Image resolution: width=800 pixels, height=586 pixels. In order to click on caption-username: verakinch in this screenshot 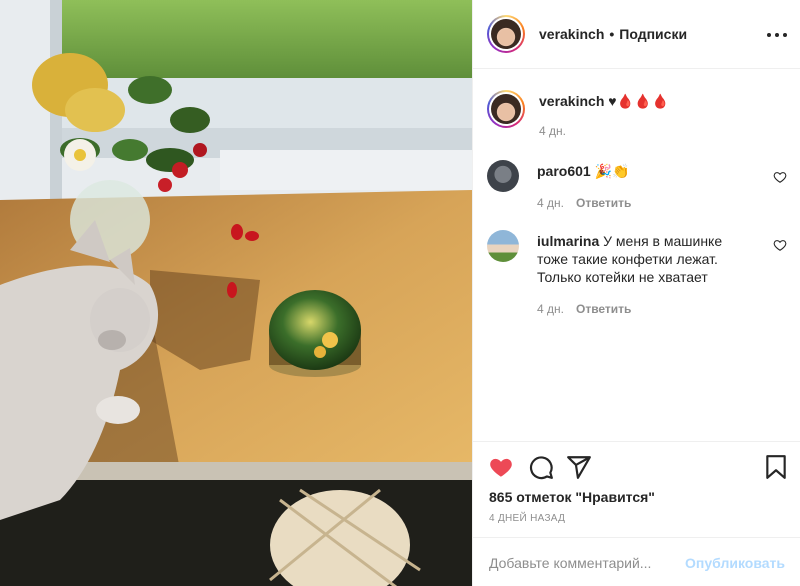, I will do `click(571, 101)`.